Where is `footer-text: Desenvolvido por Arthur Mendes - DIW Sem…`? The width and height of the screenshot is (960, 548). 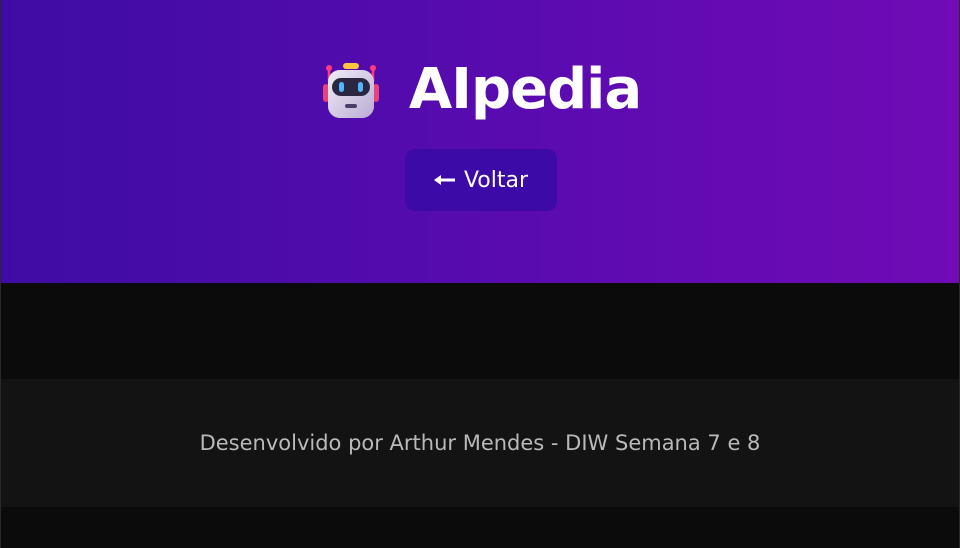
footer-text: Desenvolvido por Arthur Mendes - DIW Sem… is located at coordinates (480, 443).